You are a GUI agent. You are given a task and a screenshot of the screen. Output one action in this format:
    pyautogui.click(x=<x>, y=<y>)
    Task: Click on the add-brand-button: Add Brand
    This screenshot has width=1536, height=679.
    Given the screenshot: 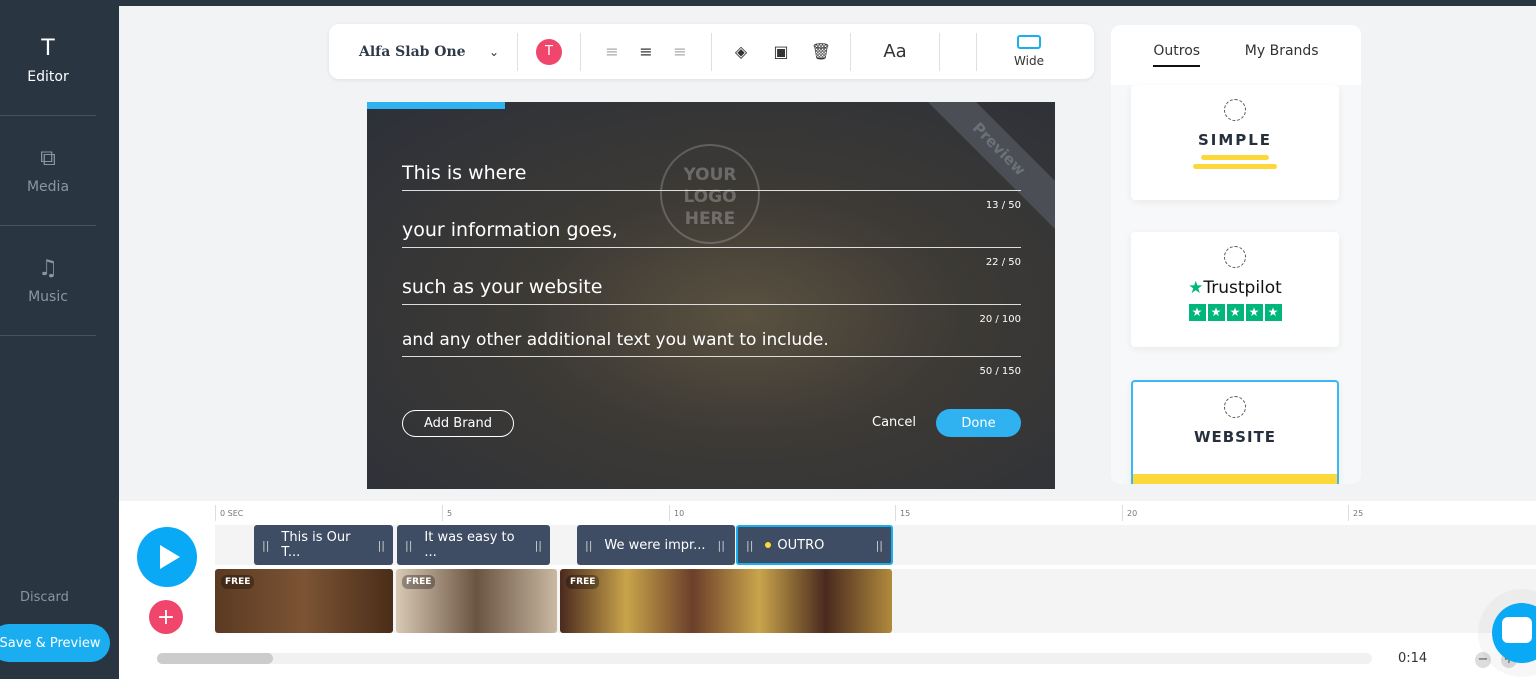 What is the action you would take?
    pyautogui.click(x=458, y=423)
    